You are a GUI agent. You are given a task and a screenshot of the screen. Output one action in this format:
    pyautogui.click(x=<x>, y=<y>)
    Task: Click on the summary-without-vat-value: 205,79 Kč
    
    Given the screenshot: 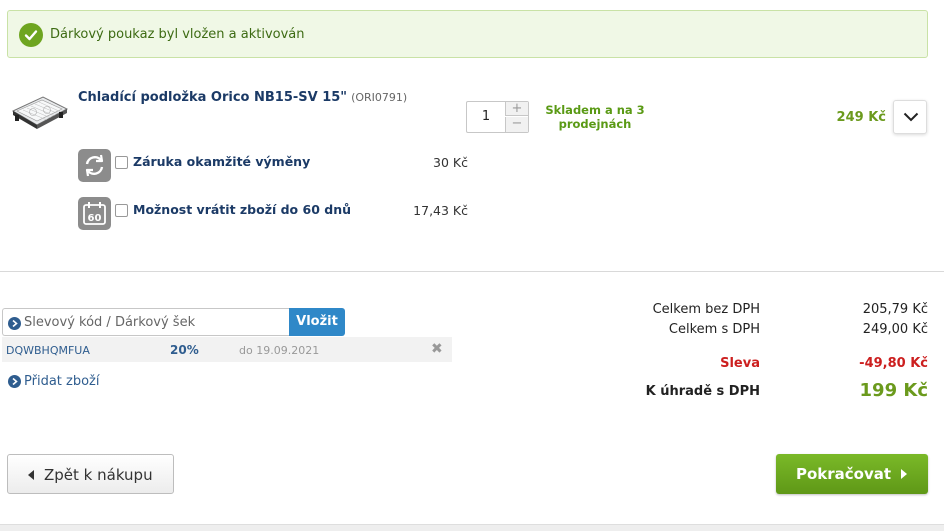 What is the action you would take?
    pyautogui.click(x=895, y=309)
    